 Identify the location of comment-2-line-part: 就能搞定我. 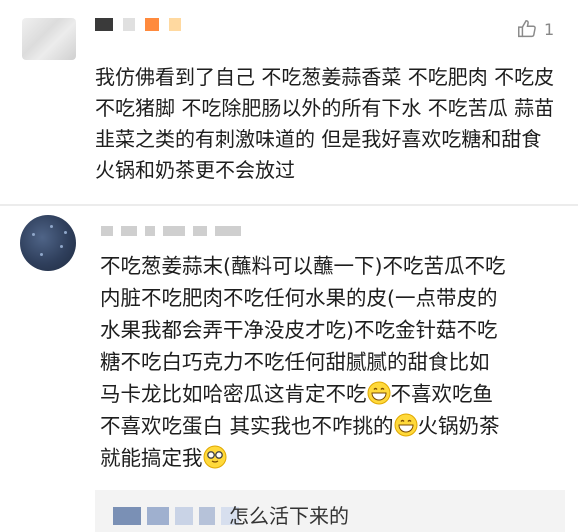
(151, 458).